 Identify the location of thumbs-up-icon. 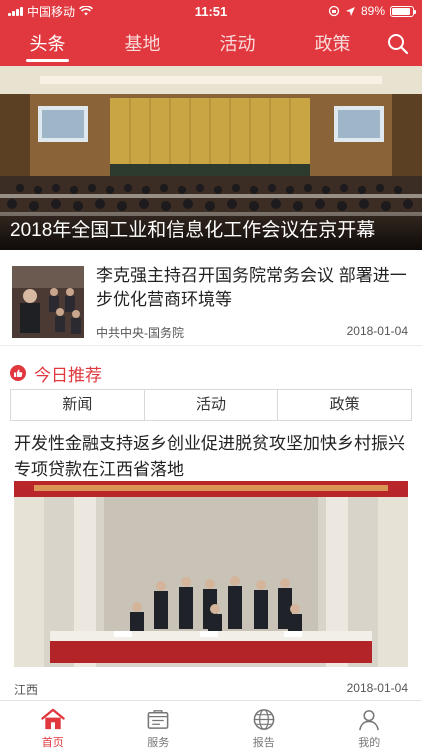
(18, 373).